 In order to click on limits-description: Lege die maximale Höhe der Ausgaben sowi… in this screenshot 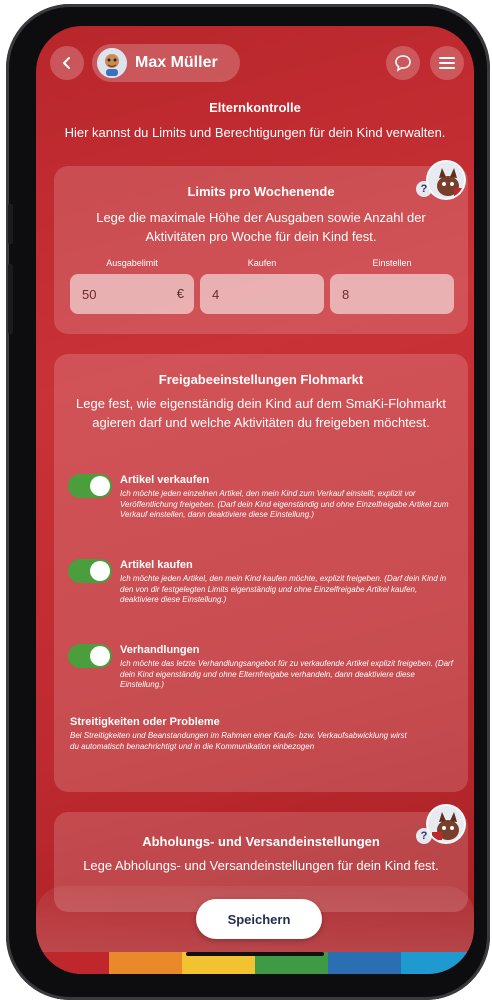, I will do `click(261, 227)`.